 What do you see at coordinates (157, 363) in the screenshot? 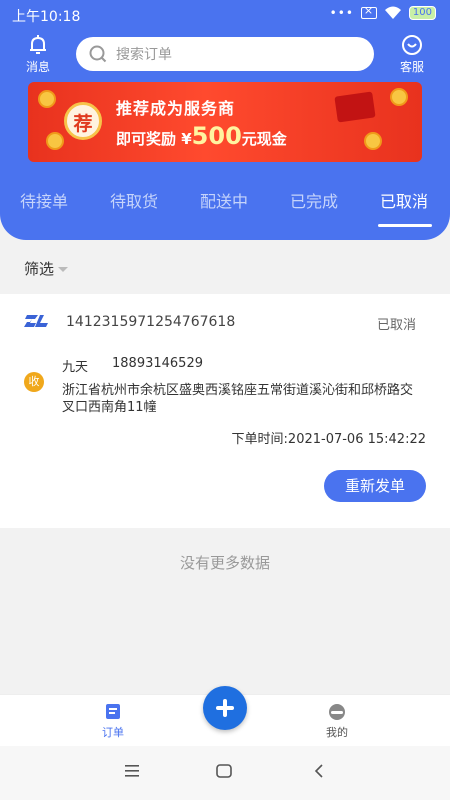
I see `receiver-phone: 18893146529` at bounding box center [157, 363].